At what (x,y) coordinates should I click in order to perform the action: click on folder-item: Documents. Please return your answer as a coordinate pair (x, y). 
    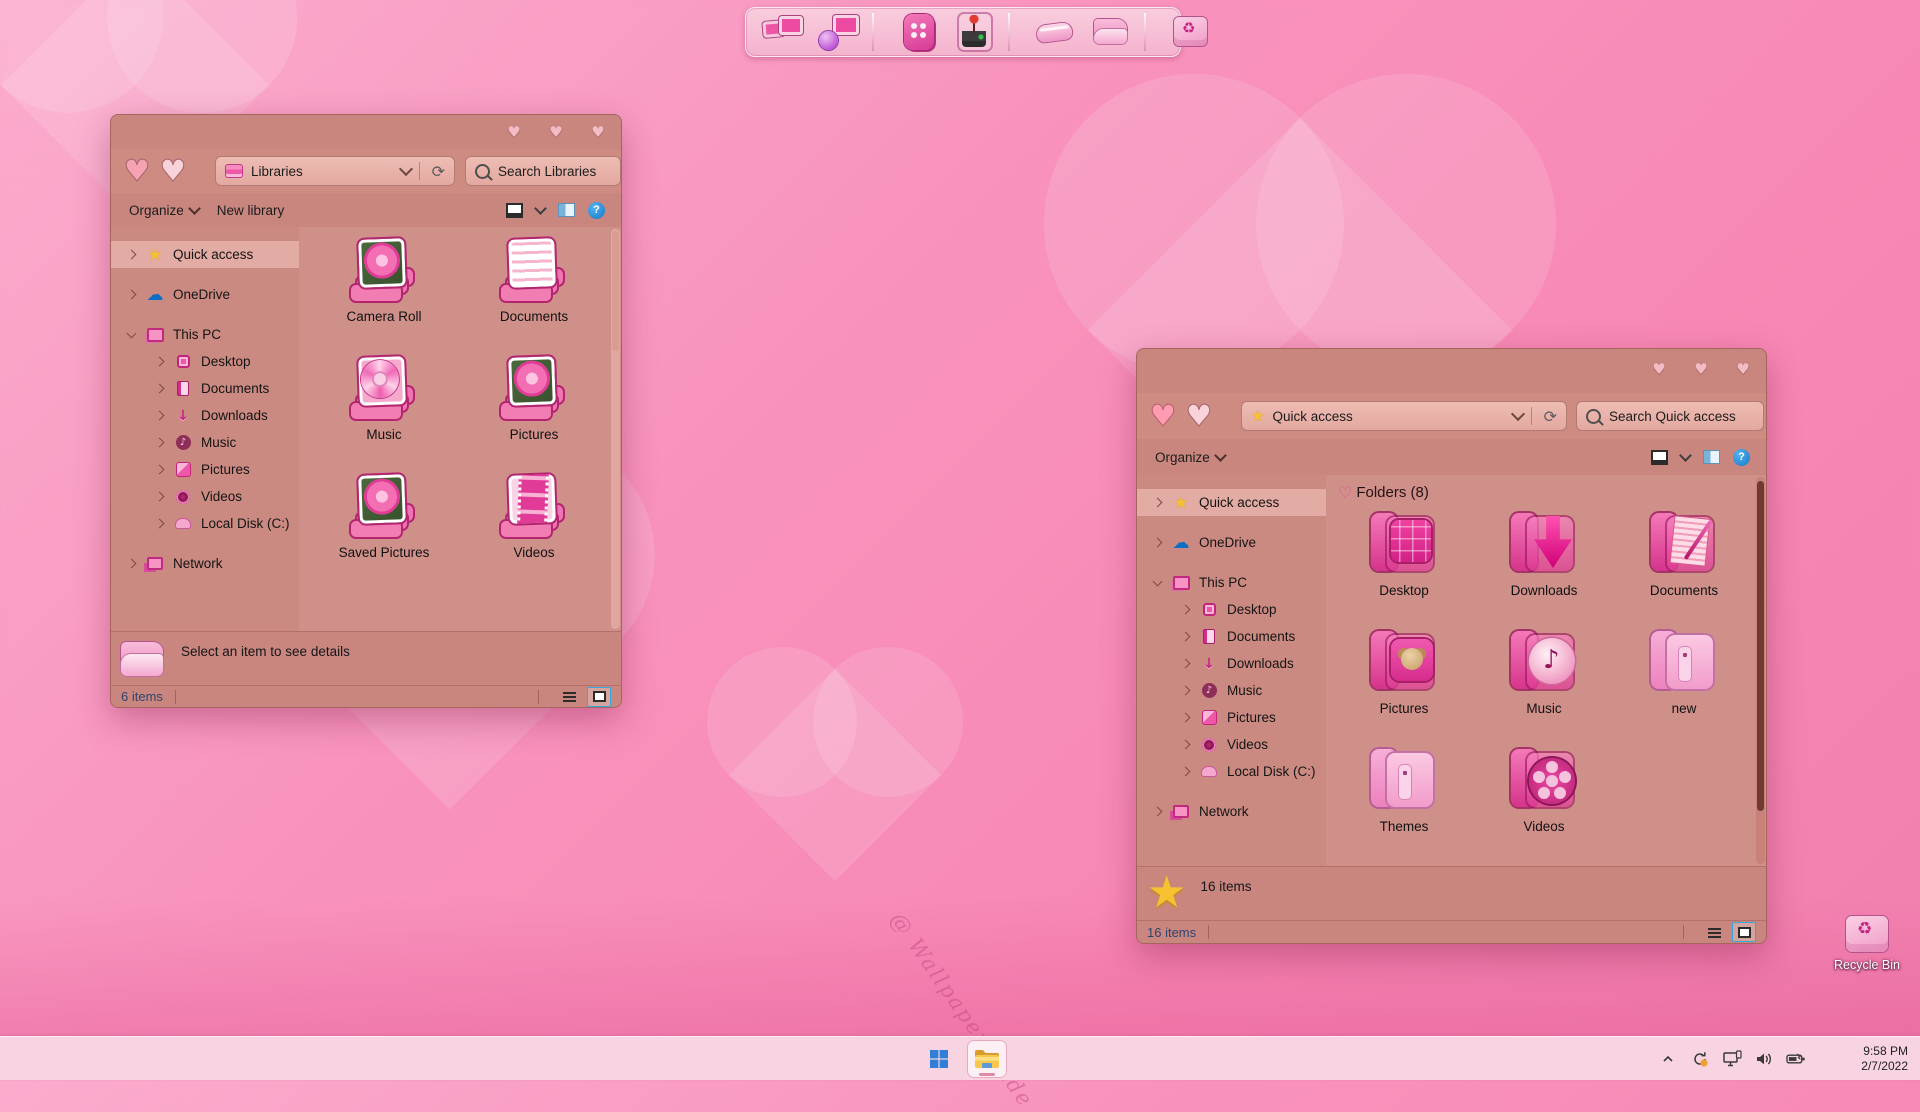
    Looking at the image, I should click on (1684, 570).